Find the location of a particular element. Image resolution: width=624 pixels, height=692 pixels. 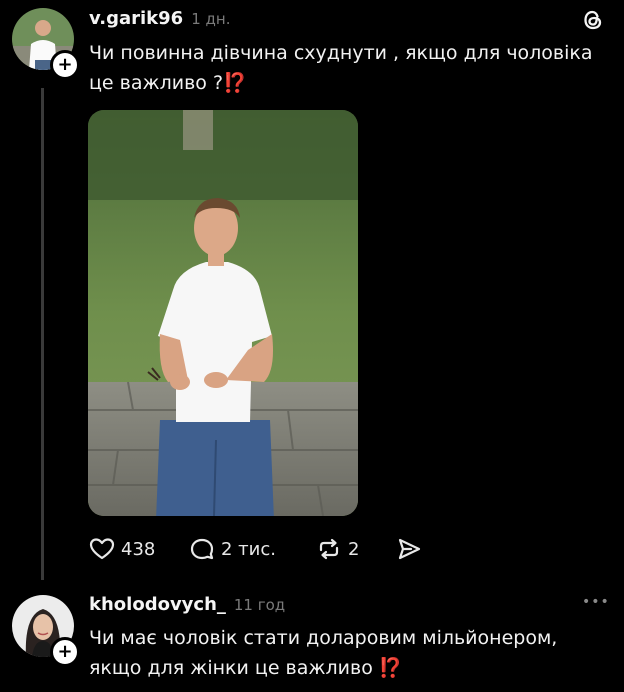

repost-icon is located at coordinates (329, 549).